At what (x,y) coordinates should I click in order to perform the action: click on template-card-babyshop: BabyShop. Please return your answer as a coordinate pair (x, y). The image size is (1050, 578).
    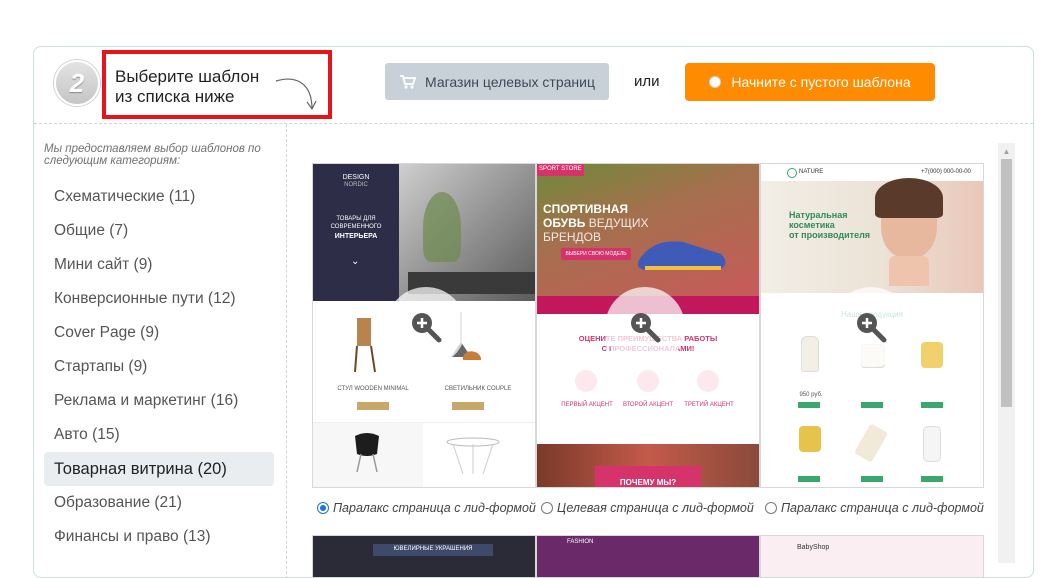
    Looking at the image, I should click on (872, 556).